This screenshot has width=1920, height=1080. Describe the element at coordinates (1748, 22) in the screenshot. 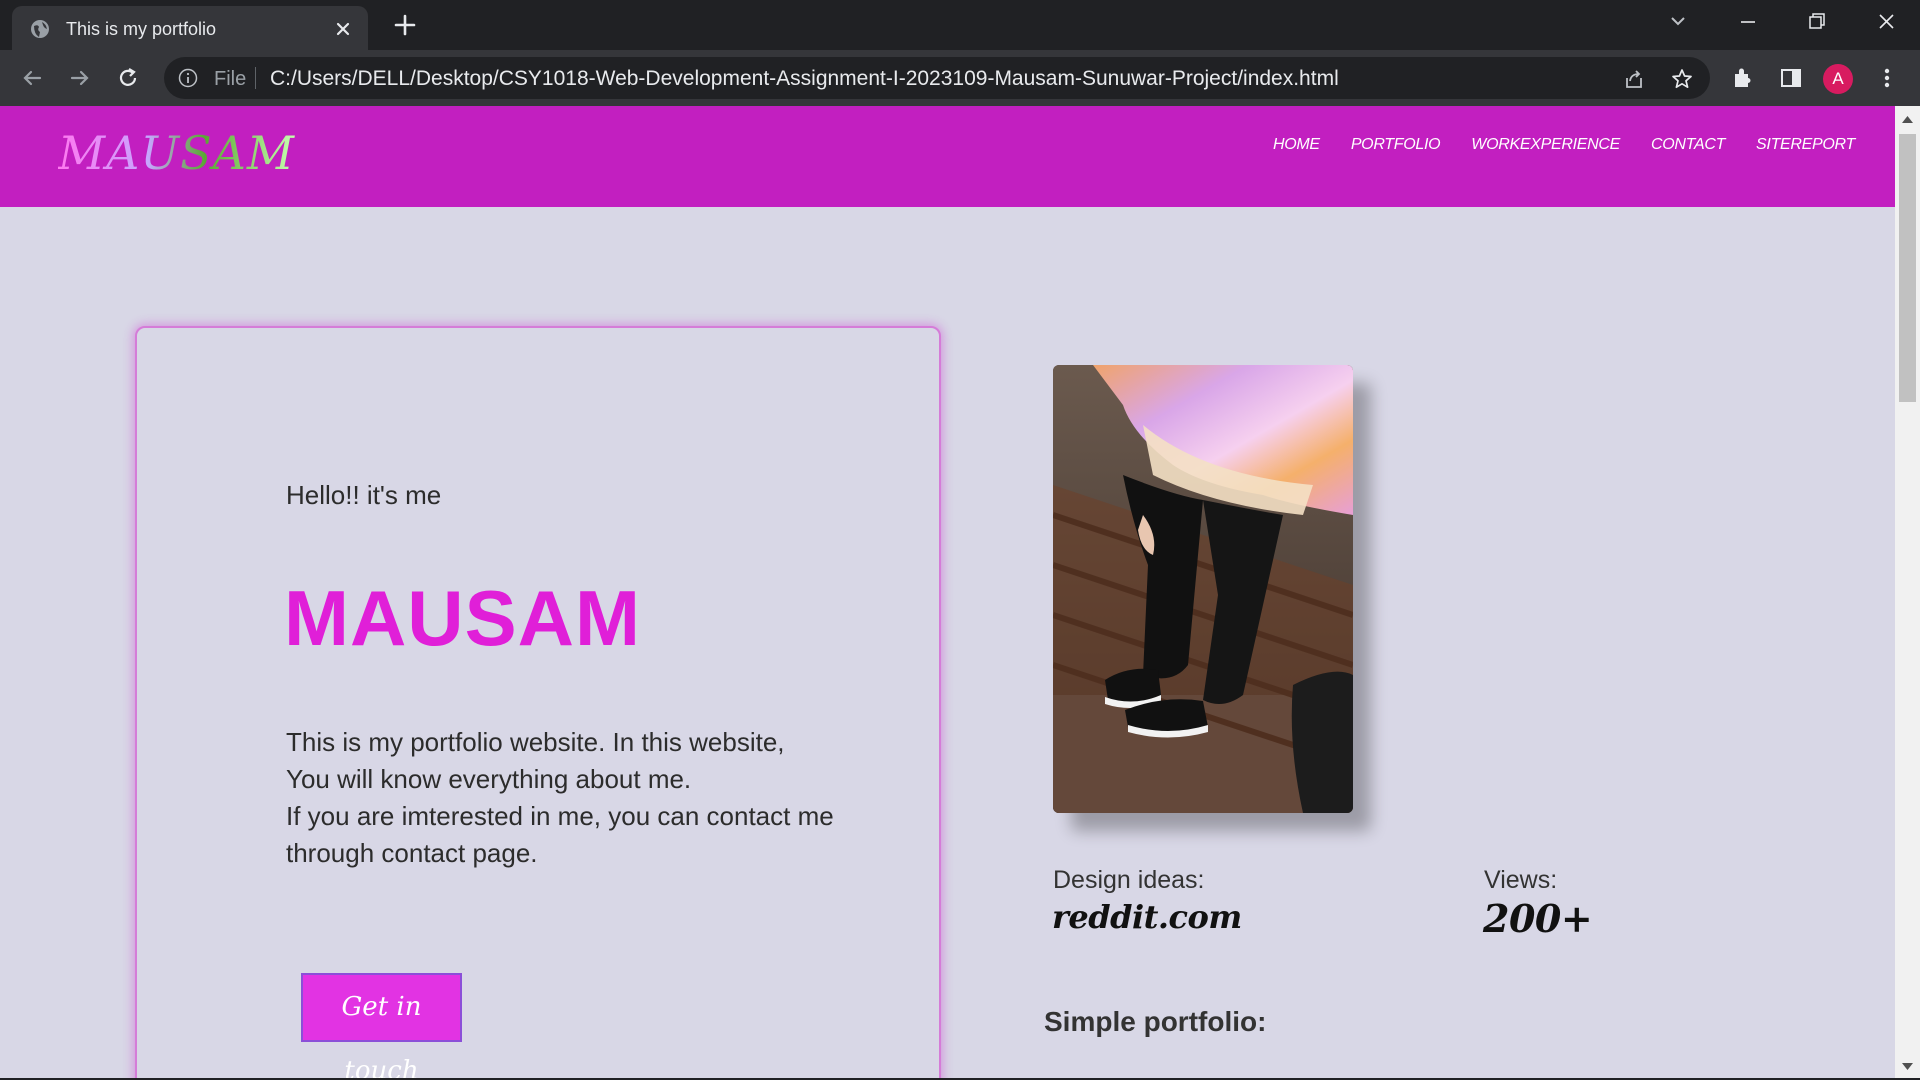

I see `minimize-icon` at that location.